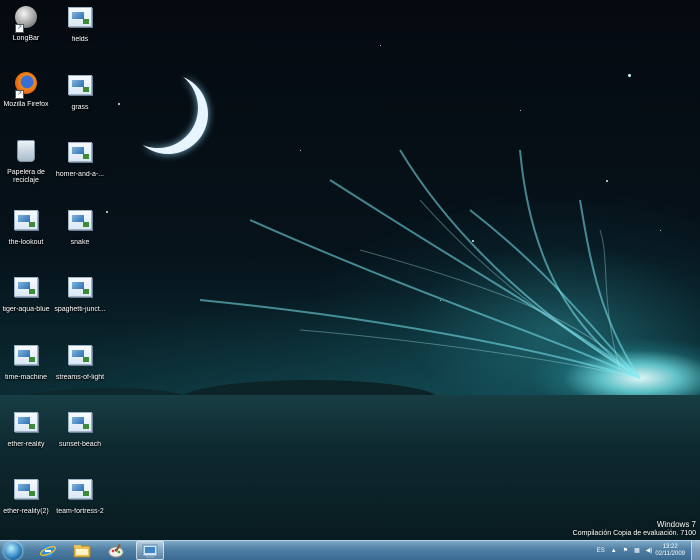 This screenshot has height=560, width=700. What do you see at coordinates (80, 39) in the screenshot?
I see `icon-label: fields` at bounding box center [80, 39].